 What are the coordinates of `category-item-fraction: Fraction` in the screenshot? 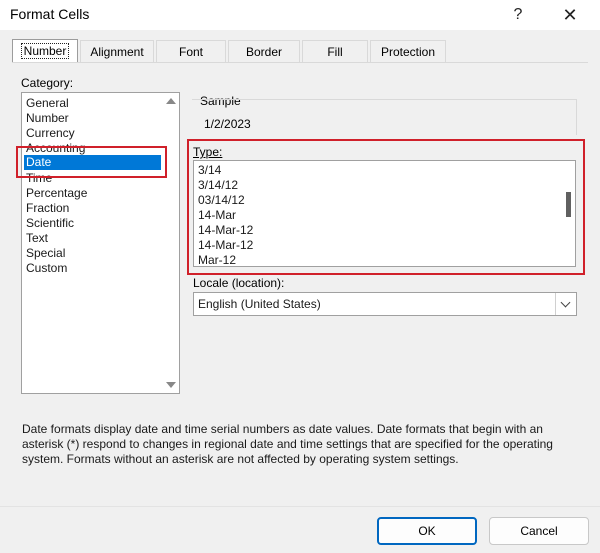 It's located at (47, 208).